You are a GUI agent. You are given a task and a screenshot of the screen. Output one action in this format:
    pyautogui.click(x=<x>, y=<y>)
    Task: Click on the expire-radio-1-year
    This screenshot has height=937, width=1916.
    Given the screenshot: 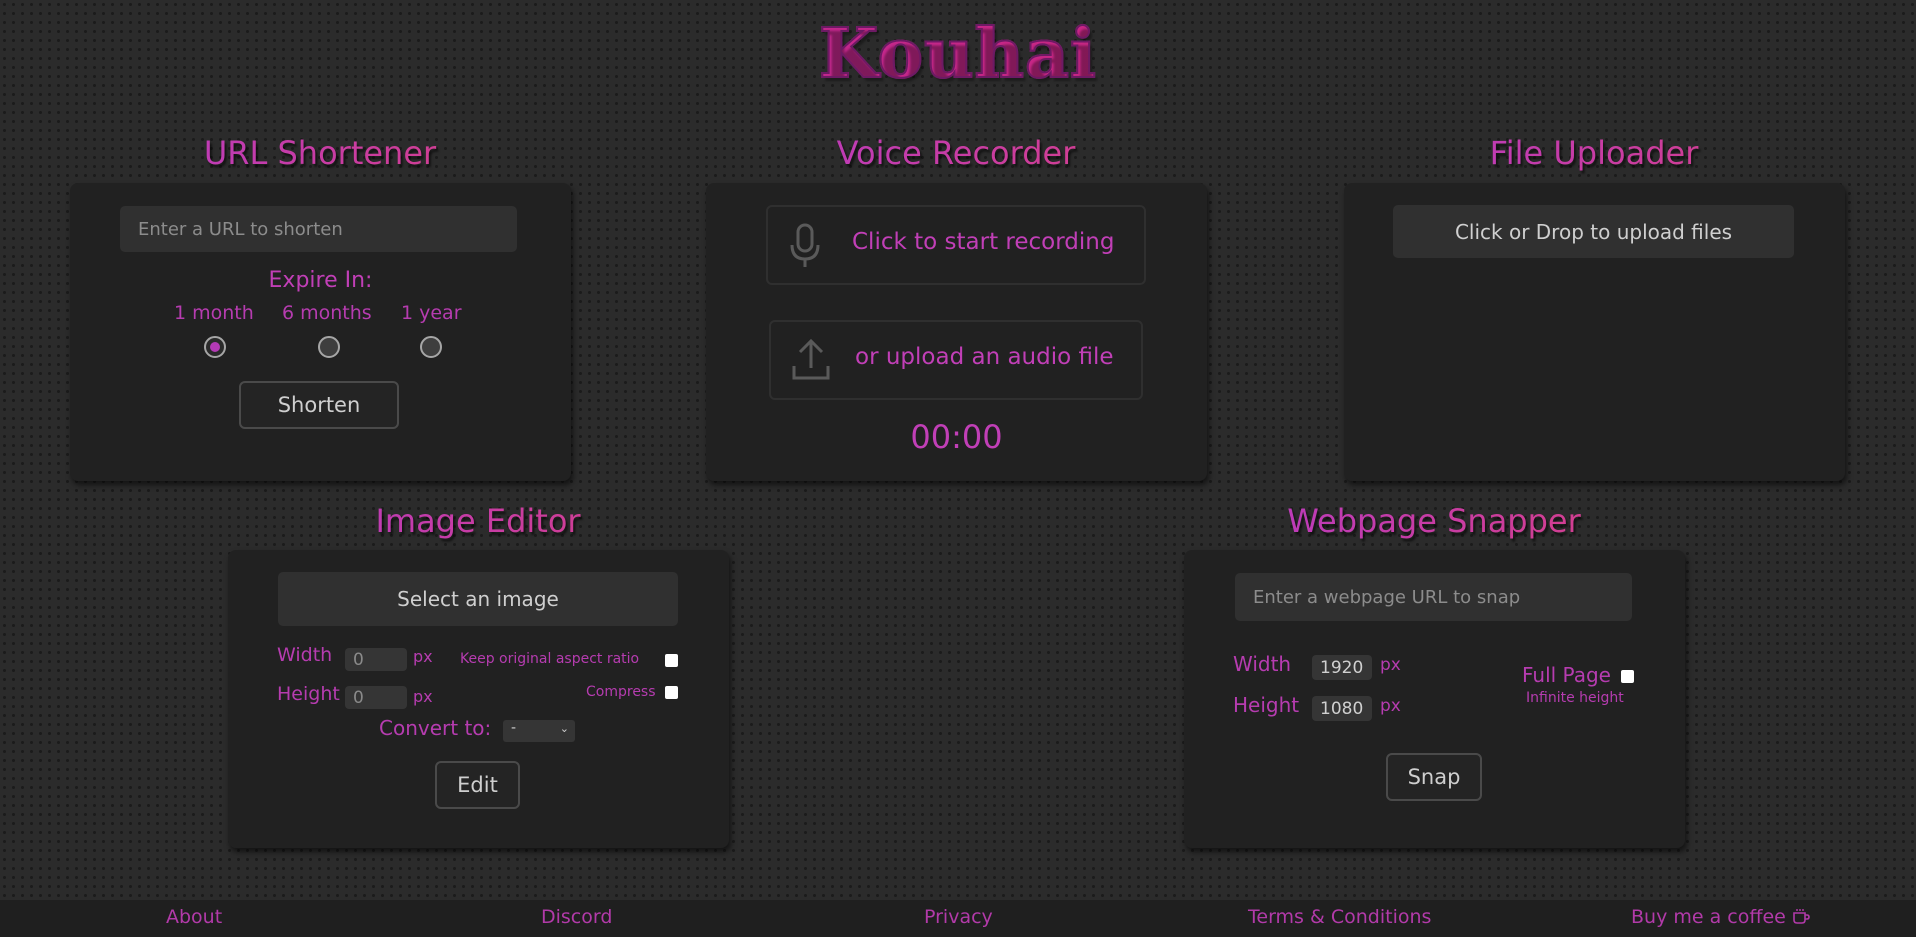 What is the action you would take?
    pyautogui.click(x=431, y=347)
    